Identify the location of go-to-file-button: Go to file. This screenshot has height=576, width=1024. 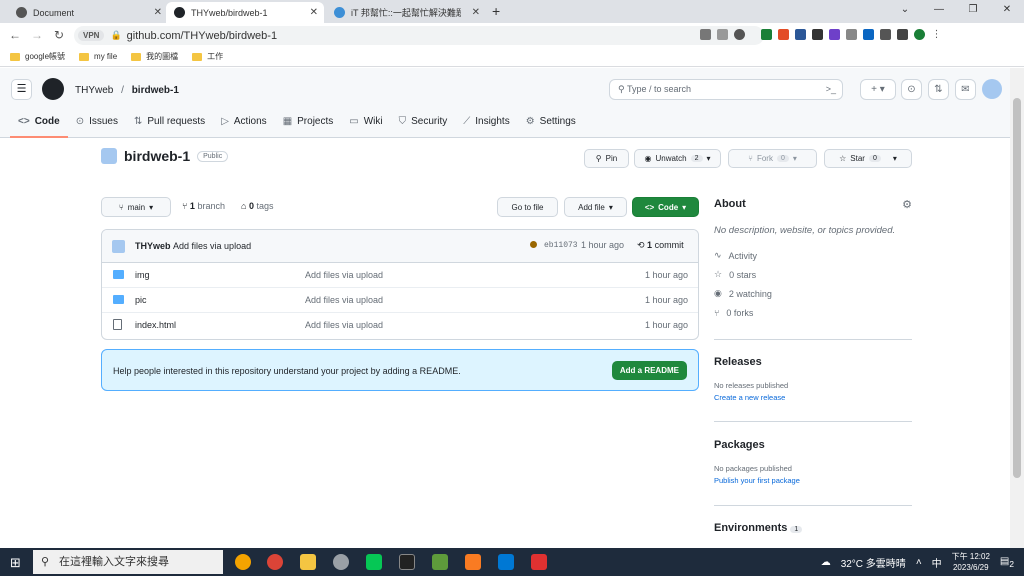
(527, 207).